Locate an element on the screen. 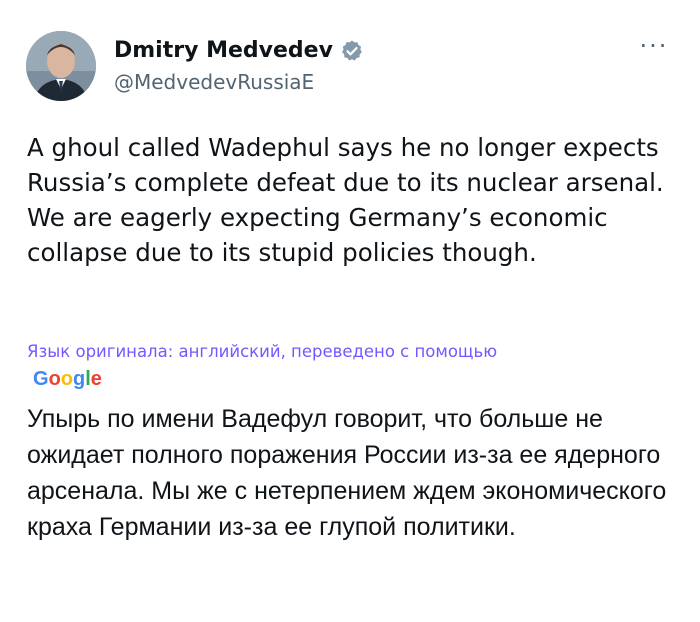 The image size is (700, 622). google-logo: Google is located at coordinates (67, 379).